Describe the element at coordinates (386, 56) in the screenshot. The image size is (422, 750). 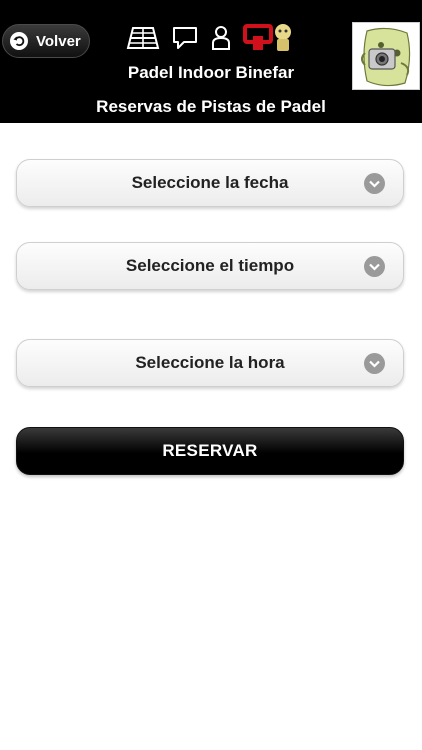
I see `profile-image` at that location.